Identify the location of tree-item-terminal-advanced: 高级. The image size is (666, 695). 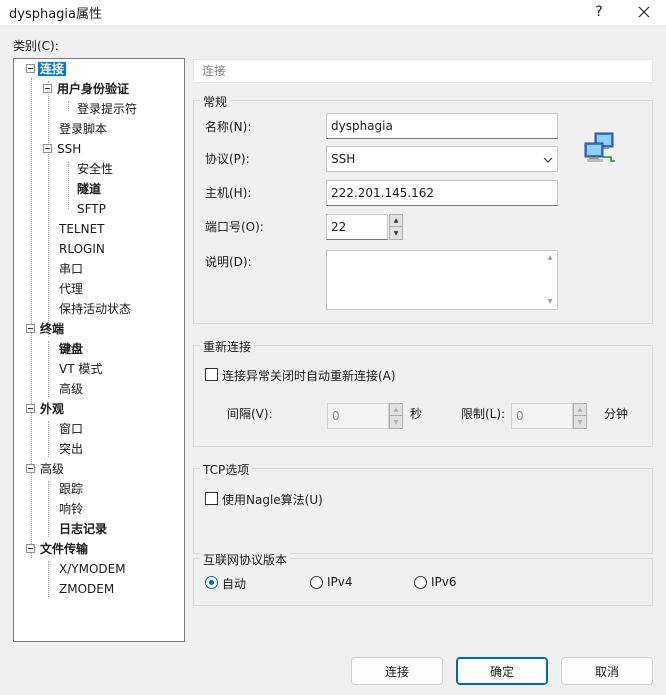
(71, 389).